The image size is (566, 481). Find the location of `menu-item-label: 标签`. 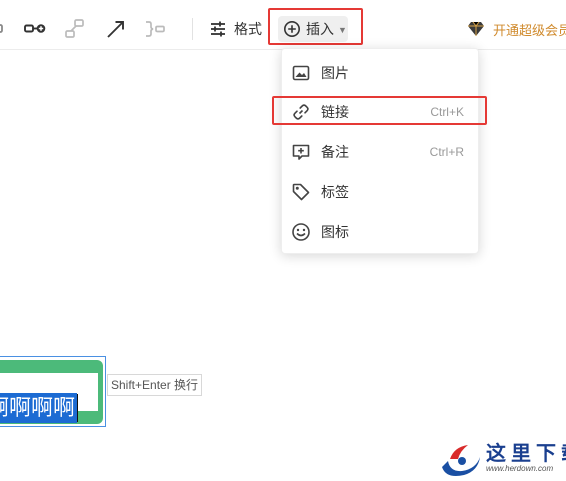

menu-item-label: 标签 is located at coordinates (335, 192).